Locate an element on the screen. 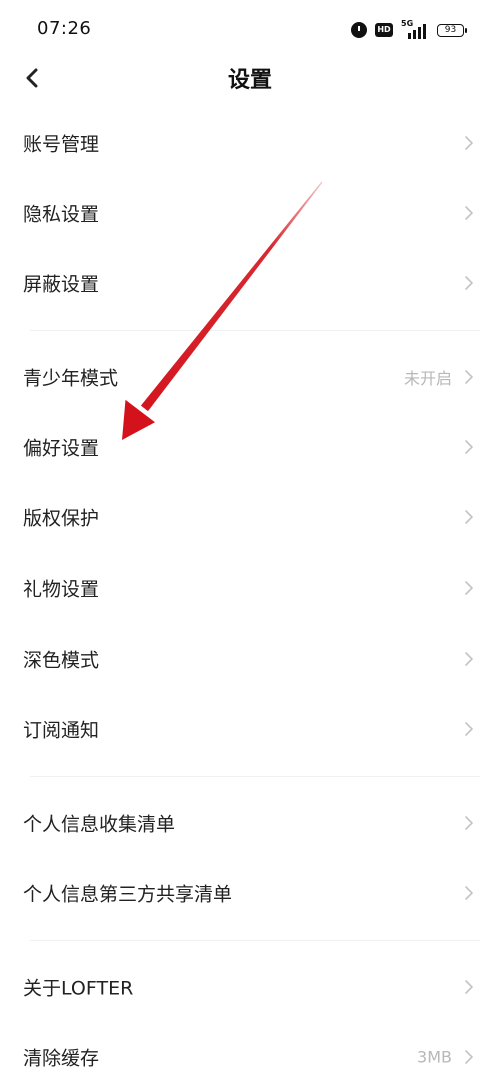 The width and height of the screenshot is (500, 1092). settings-item-third-party-sharing: 个人信息第三方共享清单 is located at coordinates (250, 893).